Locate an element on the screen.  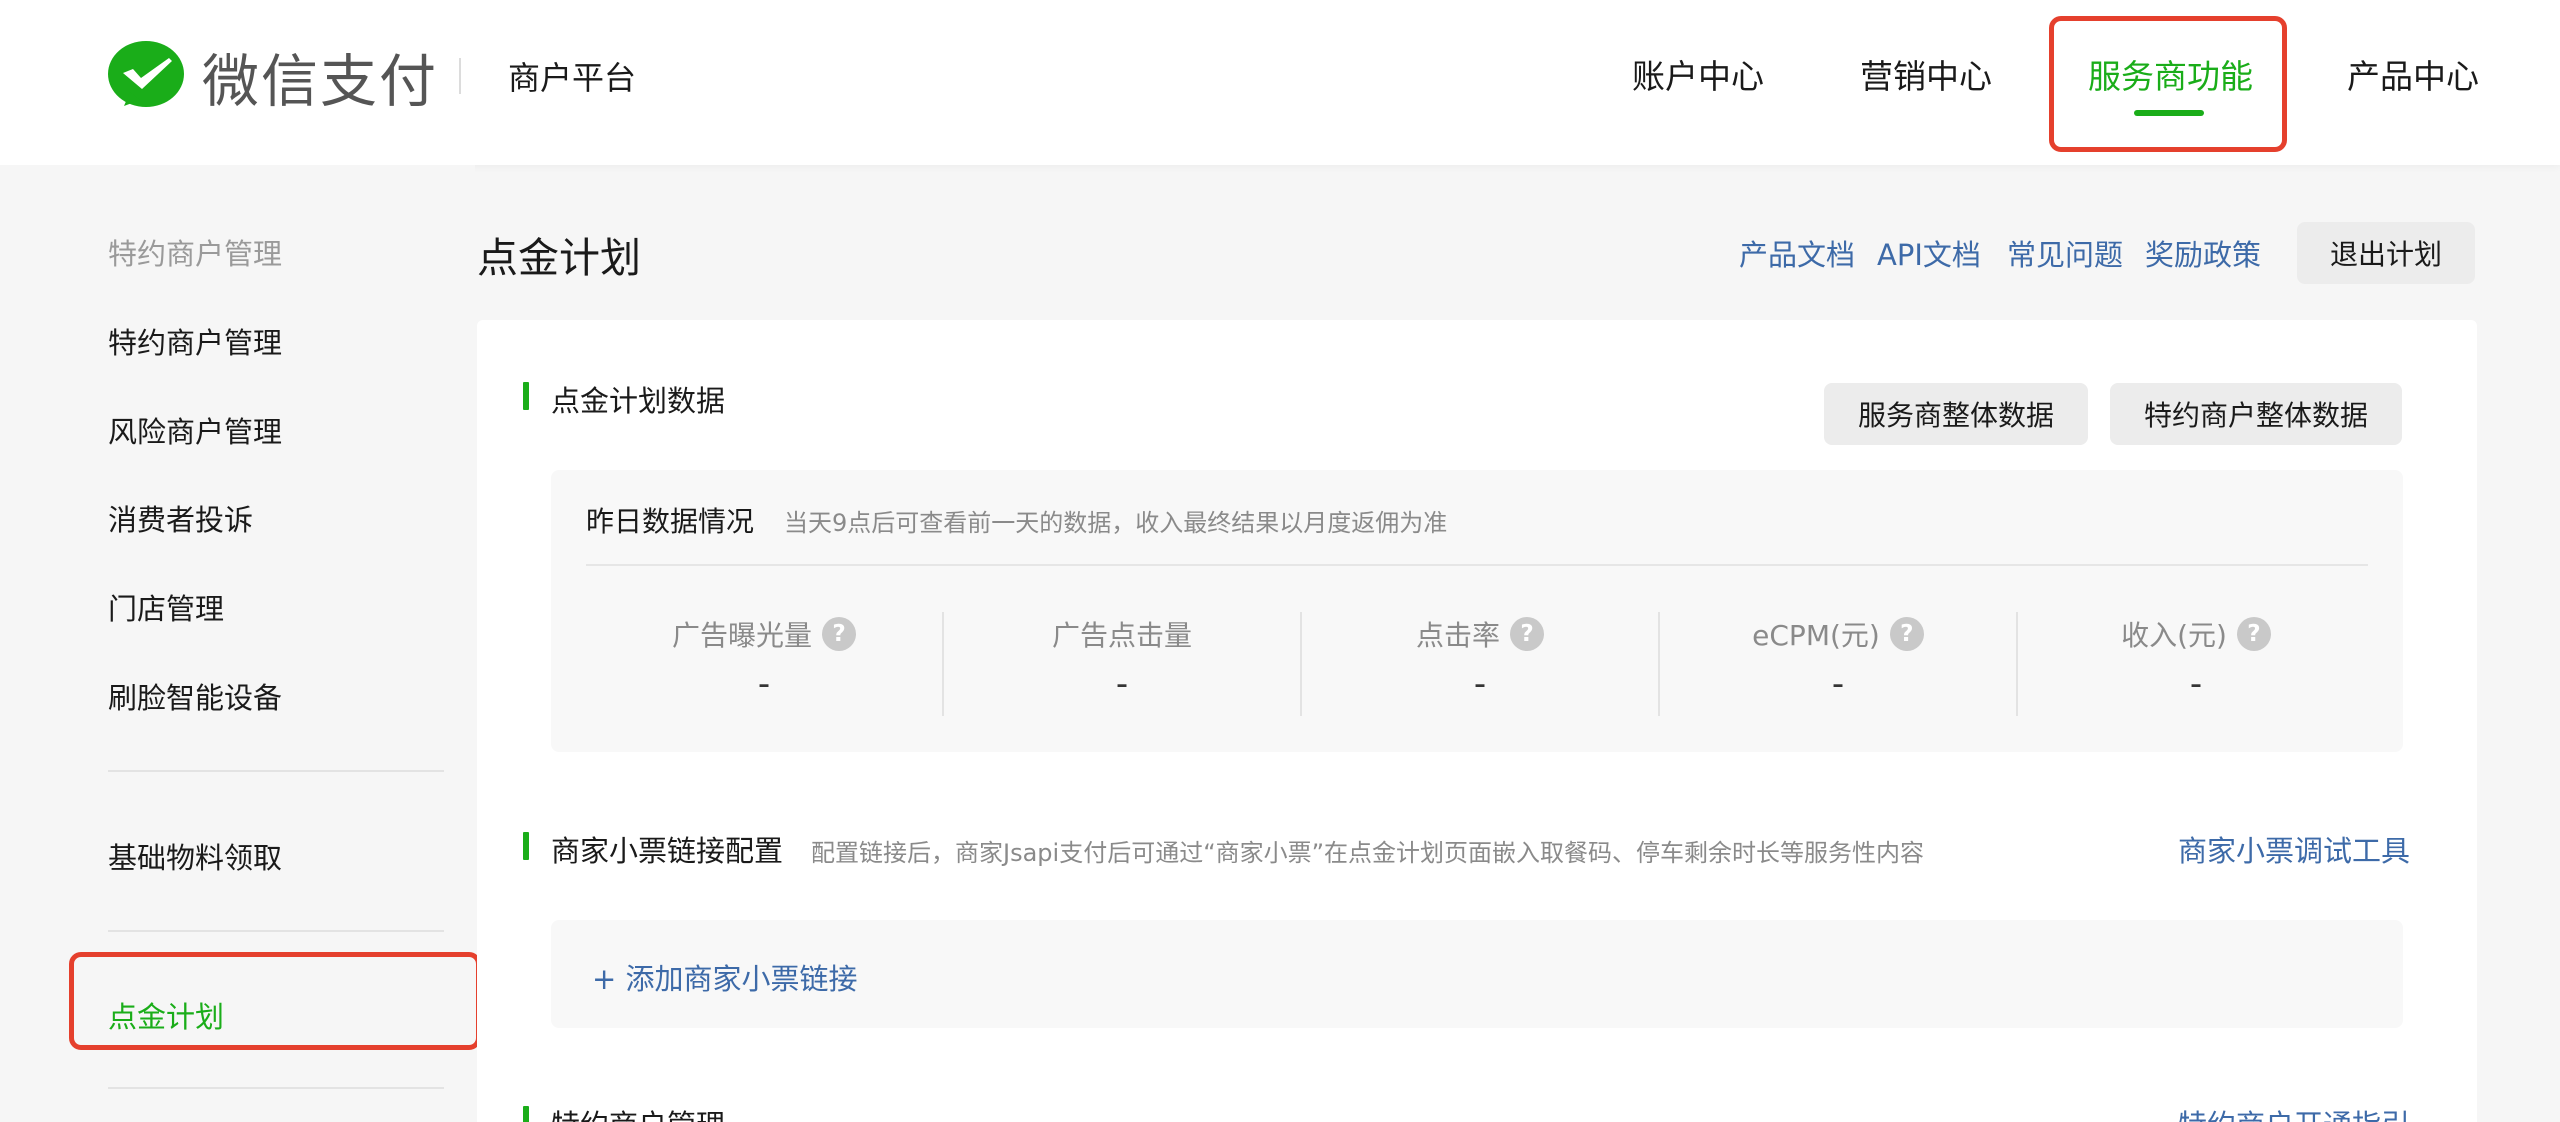
section-title-data: 点金计划数据 is located at coordinates (638, 401).